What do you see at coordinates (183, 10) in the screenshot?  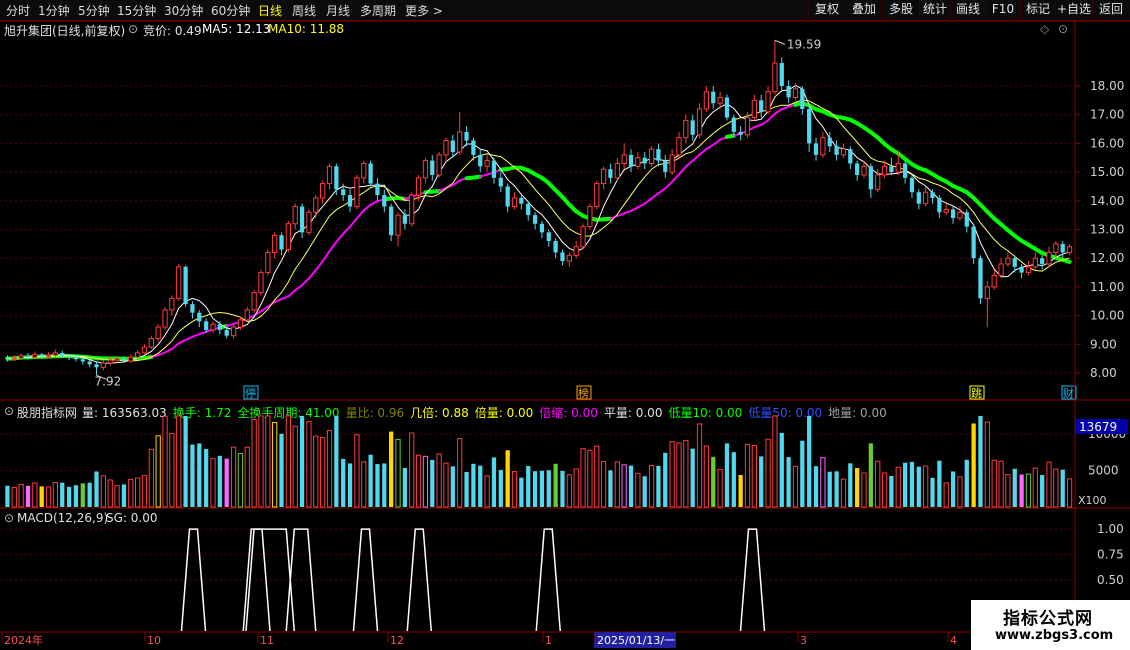 I see `timeframe-tab-30min: 30分钟` at bounding box center [183, 10].